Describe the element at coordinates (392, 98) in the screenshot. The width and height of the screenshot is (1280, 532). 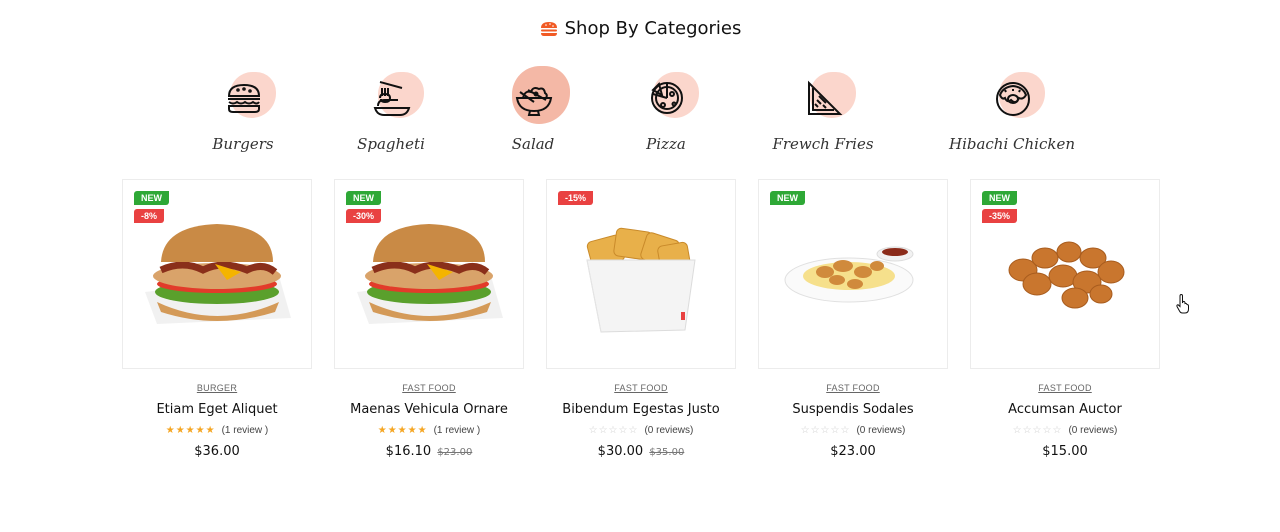
I see `noodles-icon` at that location.